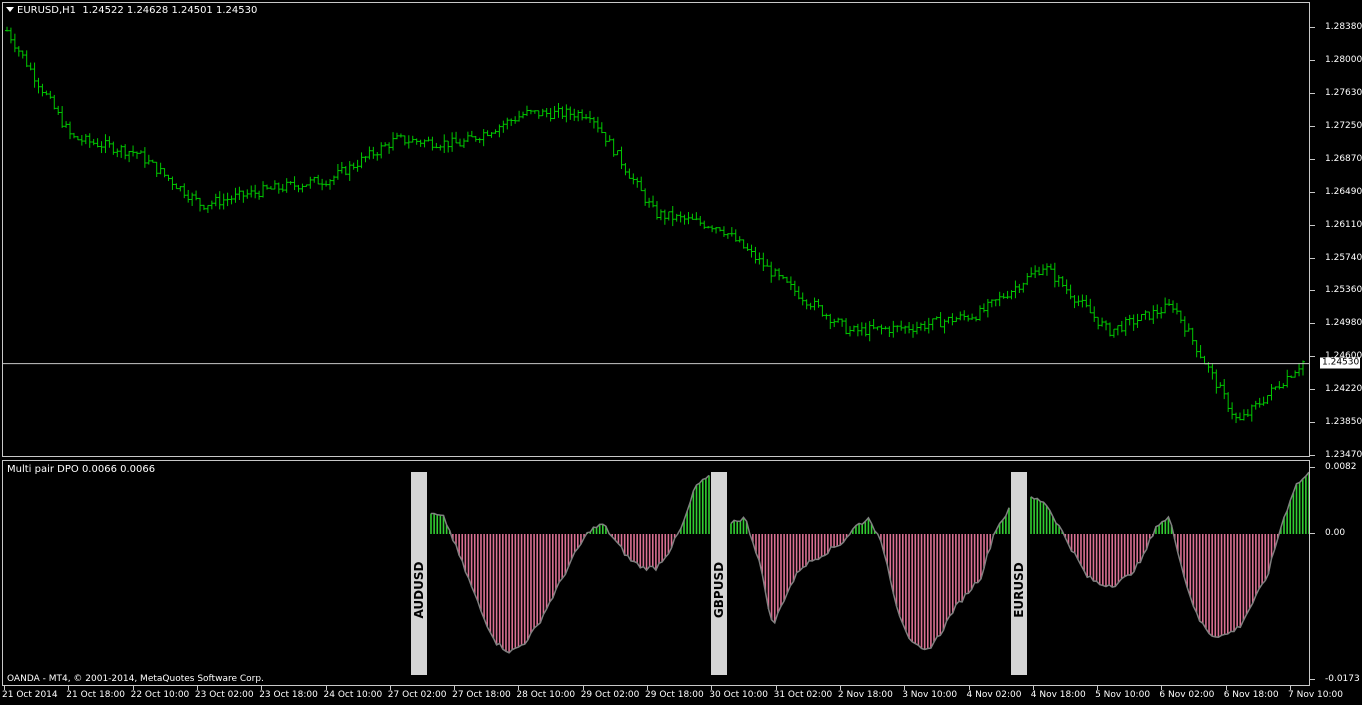 The height and width of the screenshot is (705, 1362). What do you see at coordinates (1343, 27) in the screenshot?
I see `price-tick-label: 1.28380` at bounding box center [1343, 27].